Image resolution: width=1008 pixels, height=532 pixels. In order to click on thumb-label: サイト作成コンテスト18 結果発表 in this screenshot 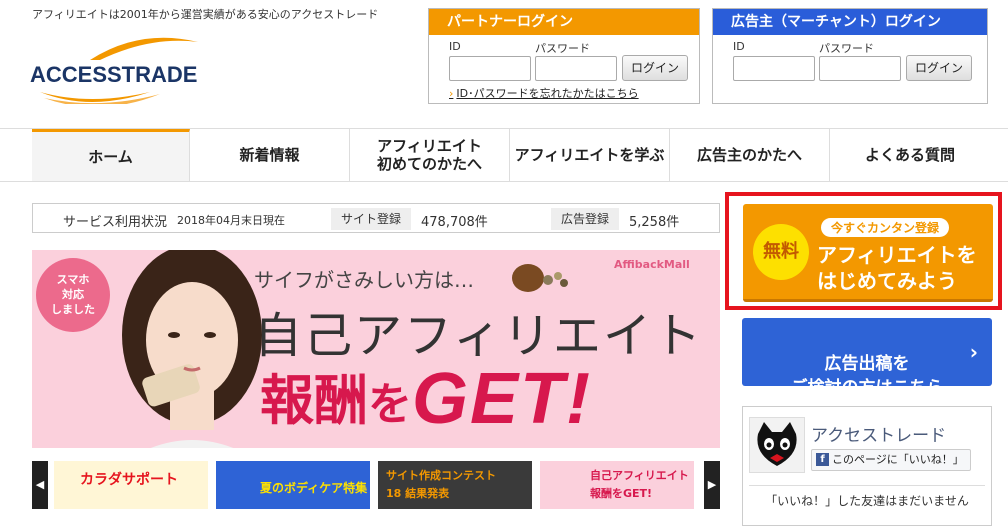, I will do `click(441, 484)`.